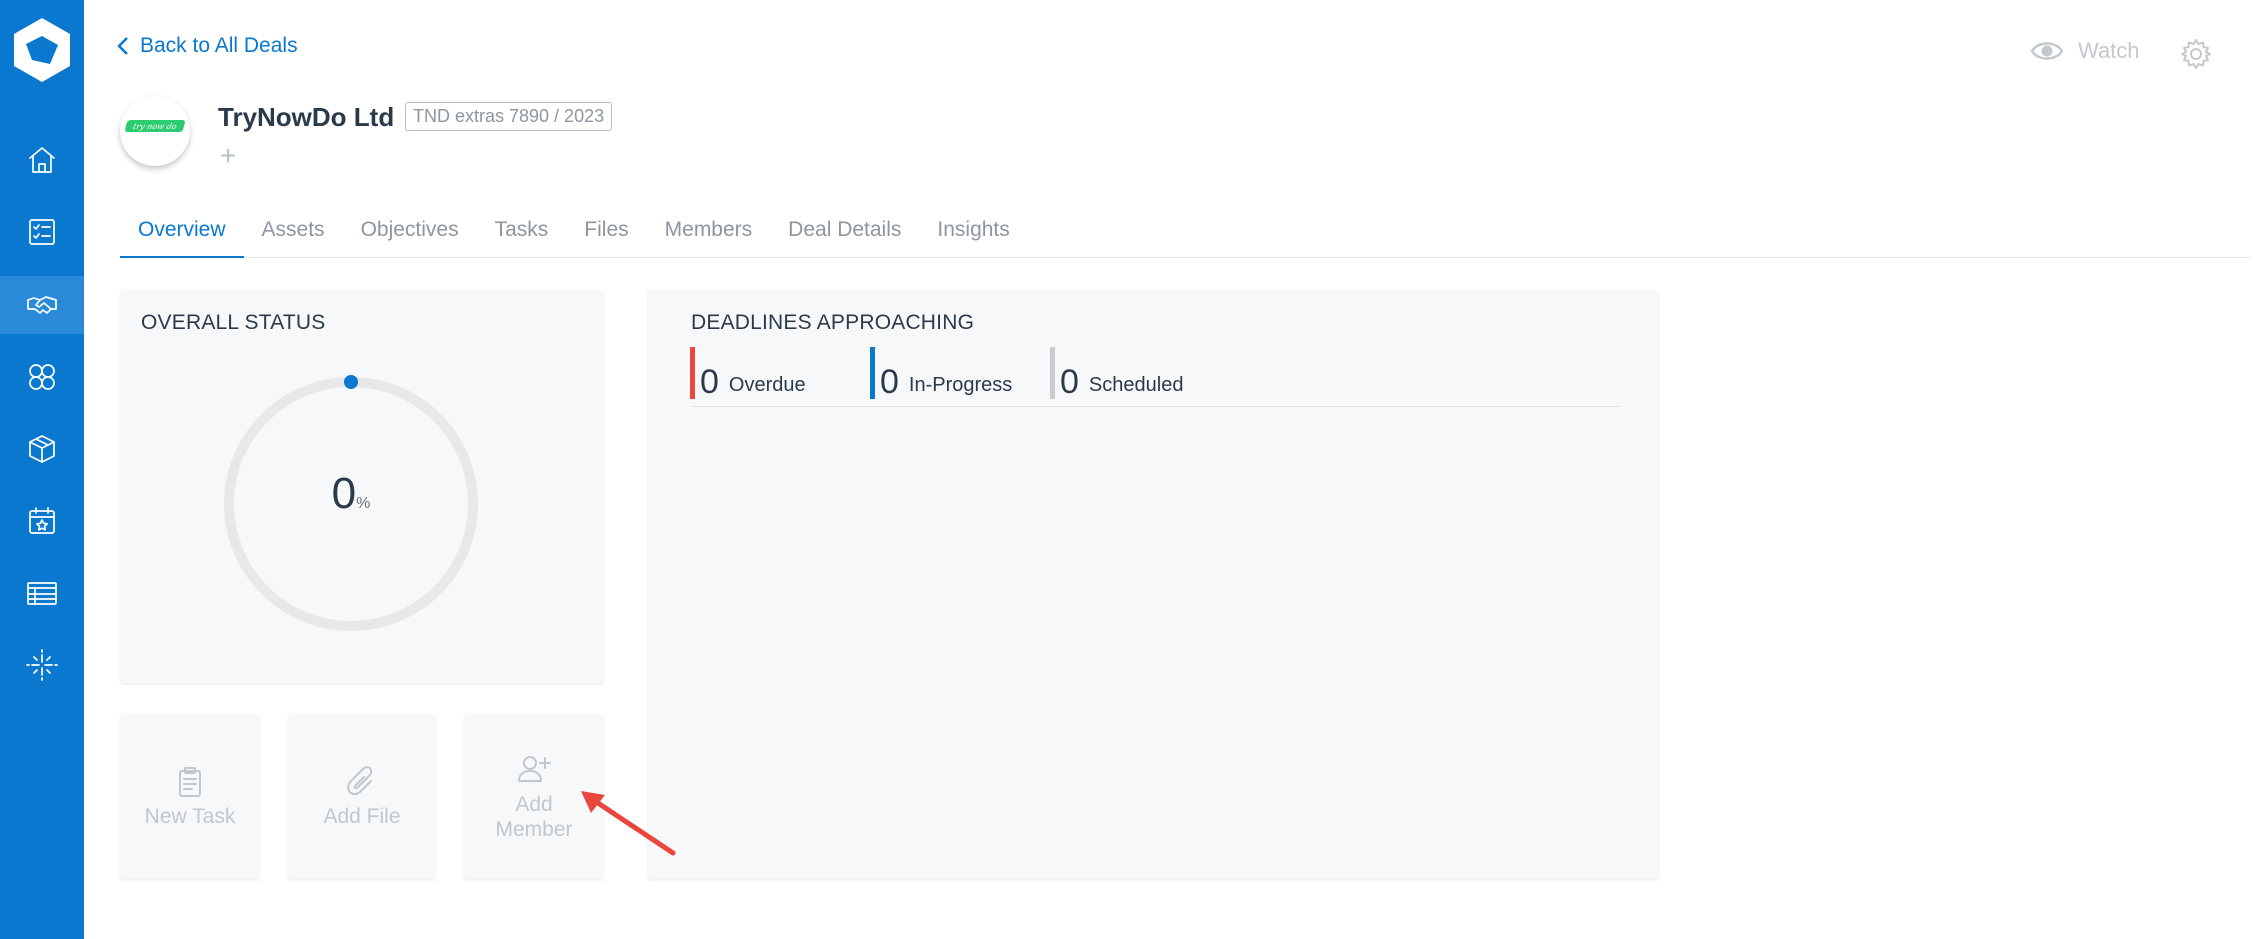 The image size is (2265, 939). I want to click on in-progress-stat: 0 In-Progress, so click(941, 373).